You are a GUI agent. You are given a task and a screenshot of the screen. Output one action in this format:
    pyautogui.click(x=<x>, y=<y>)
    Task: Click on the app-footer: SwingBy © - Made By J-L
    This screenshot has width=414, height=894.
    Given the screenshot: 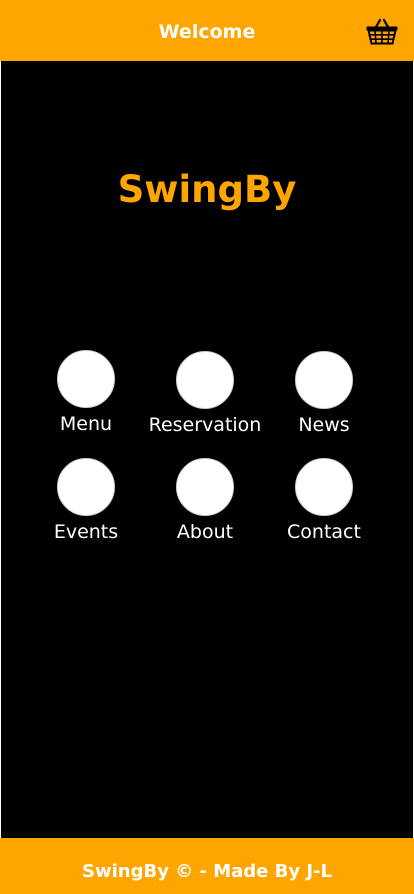 What is the action you would take?
    pyautogui.click(x=207, y=866)
    